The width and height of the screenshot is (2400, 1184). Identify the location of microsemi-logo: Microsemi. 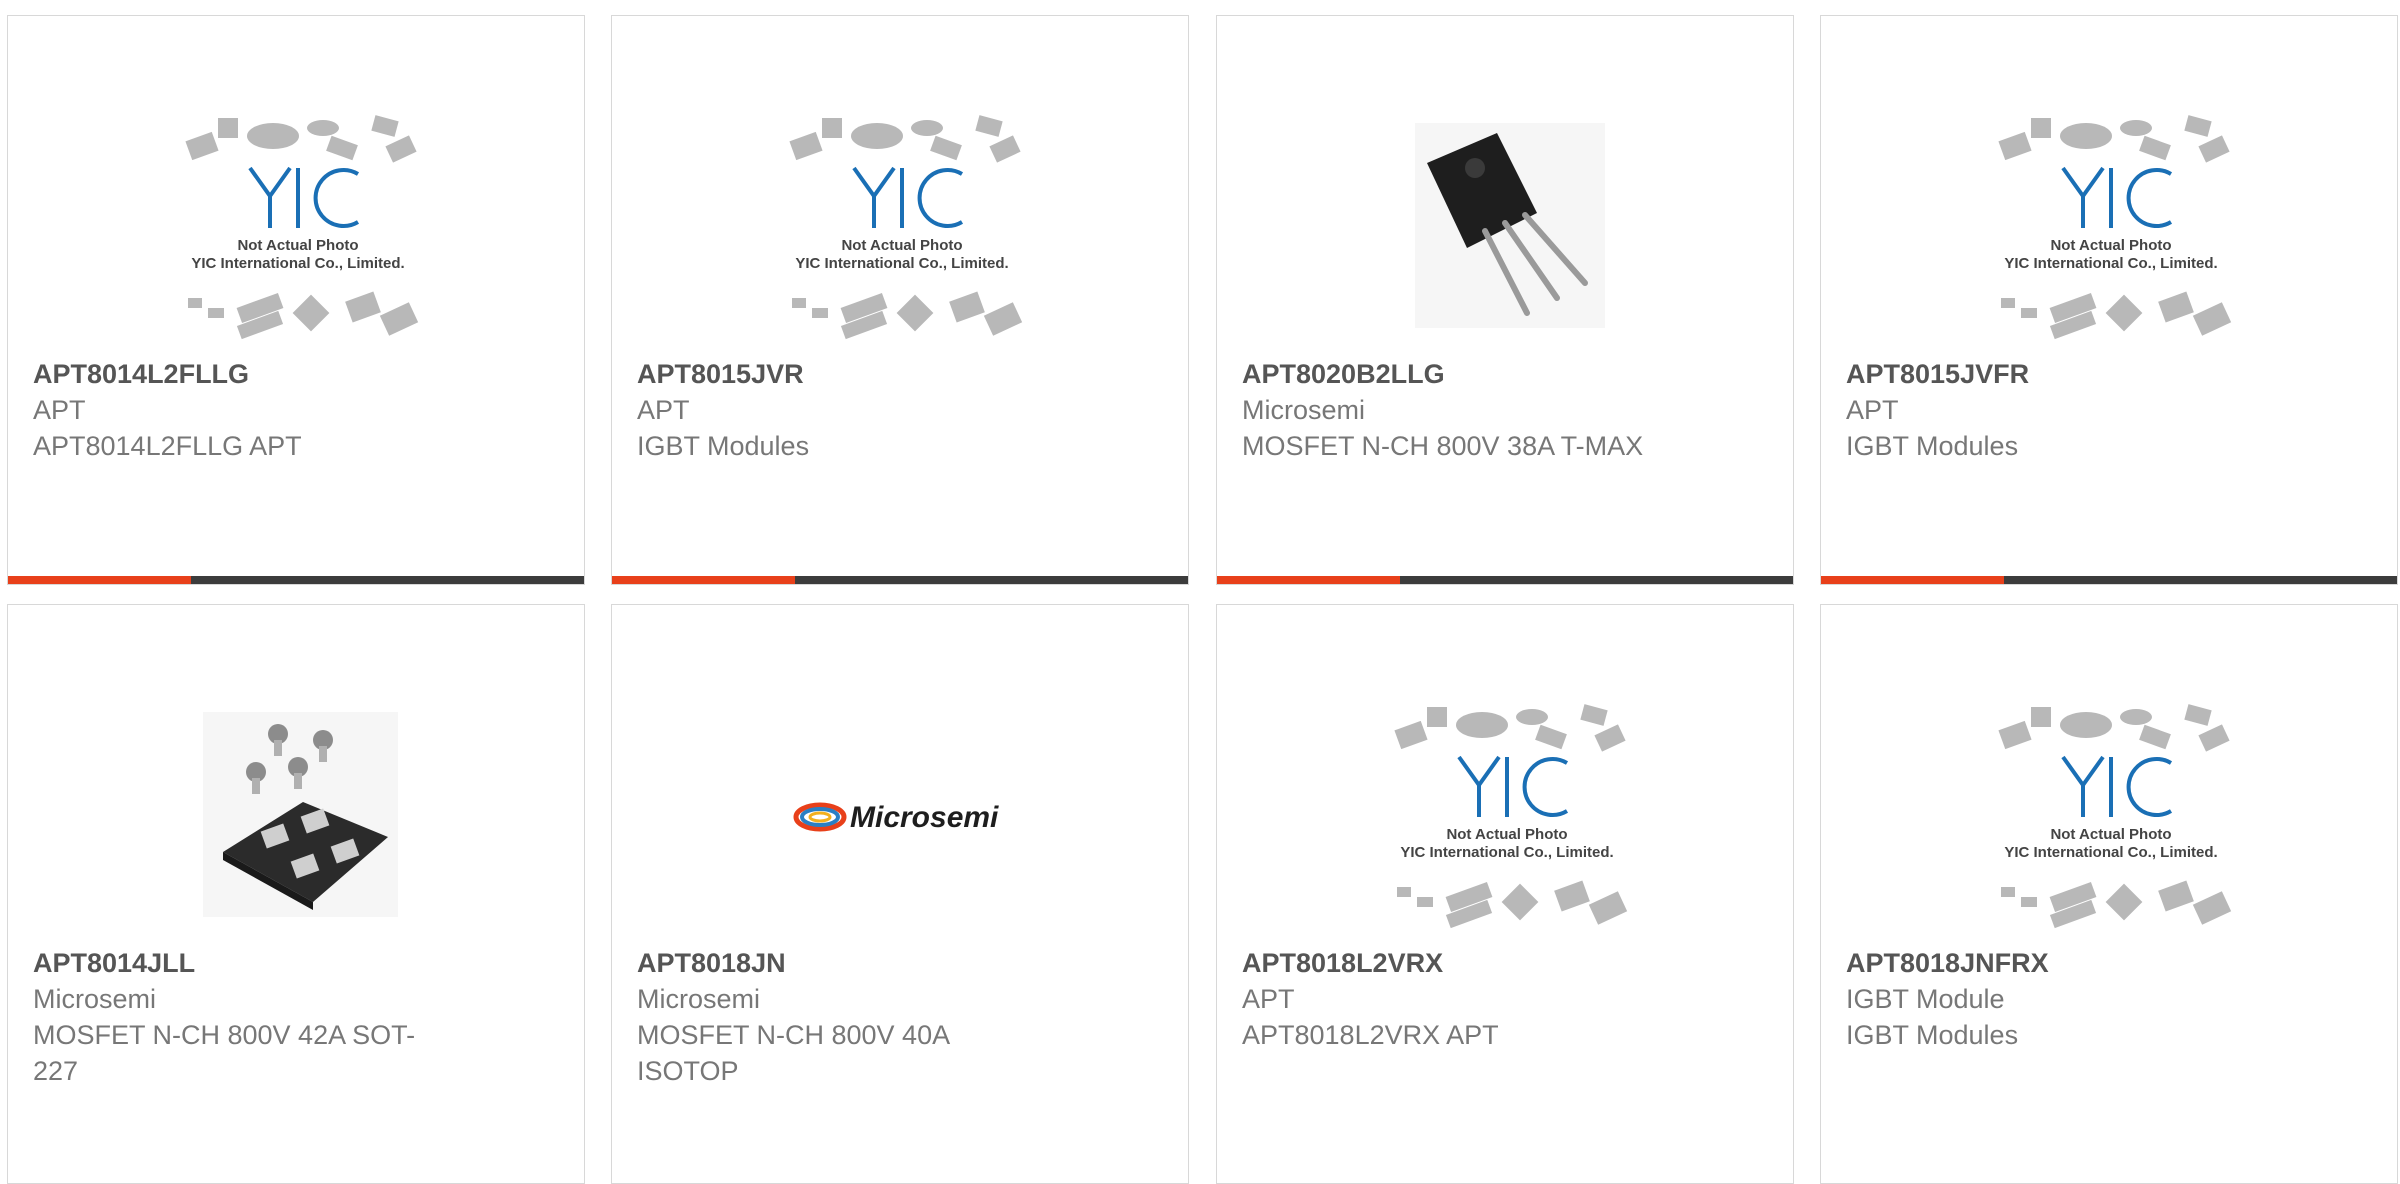
(896, 817).